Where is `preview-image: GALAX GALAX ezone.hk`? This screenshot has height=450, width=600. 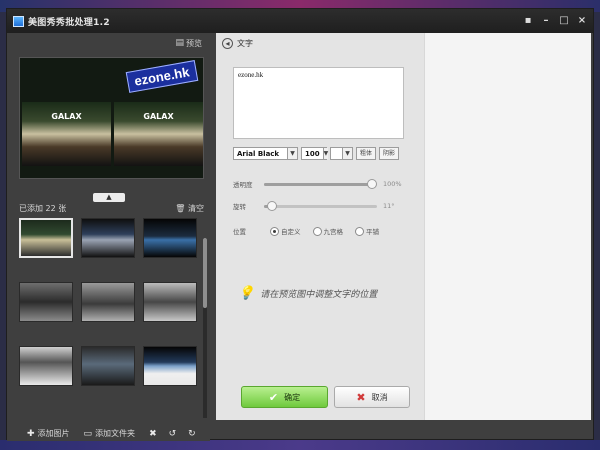
preview-image: GALAX GALAX ezone.hk is located at coordinates (111, 118).